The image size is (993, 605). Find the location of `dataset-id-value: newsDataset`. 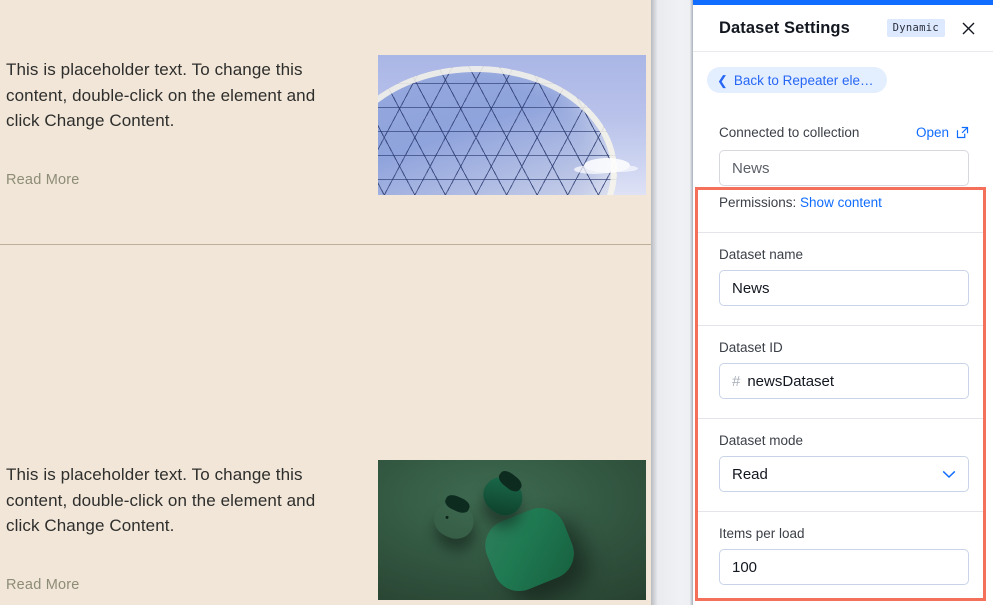

dataset-id-value: newsDataset is located at coordinates (791, 381).